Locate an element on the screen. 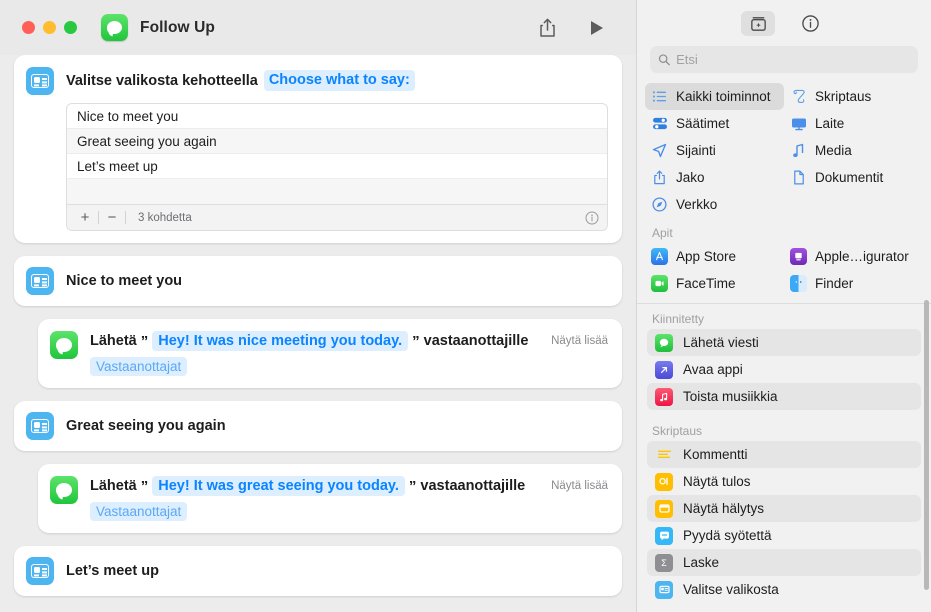 This screenshot has width=931, height=612. add-item-button: + is located at coordinates (85, 217).